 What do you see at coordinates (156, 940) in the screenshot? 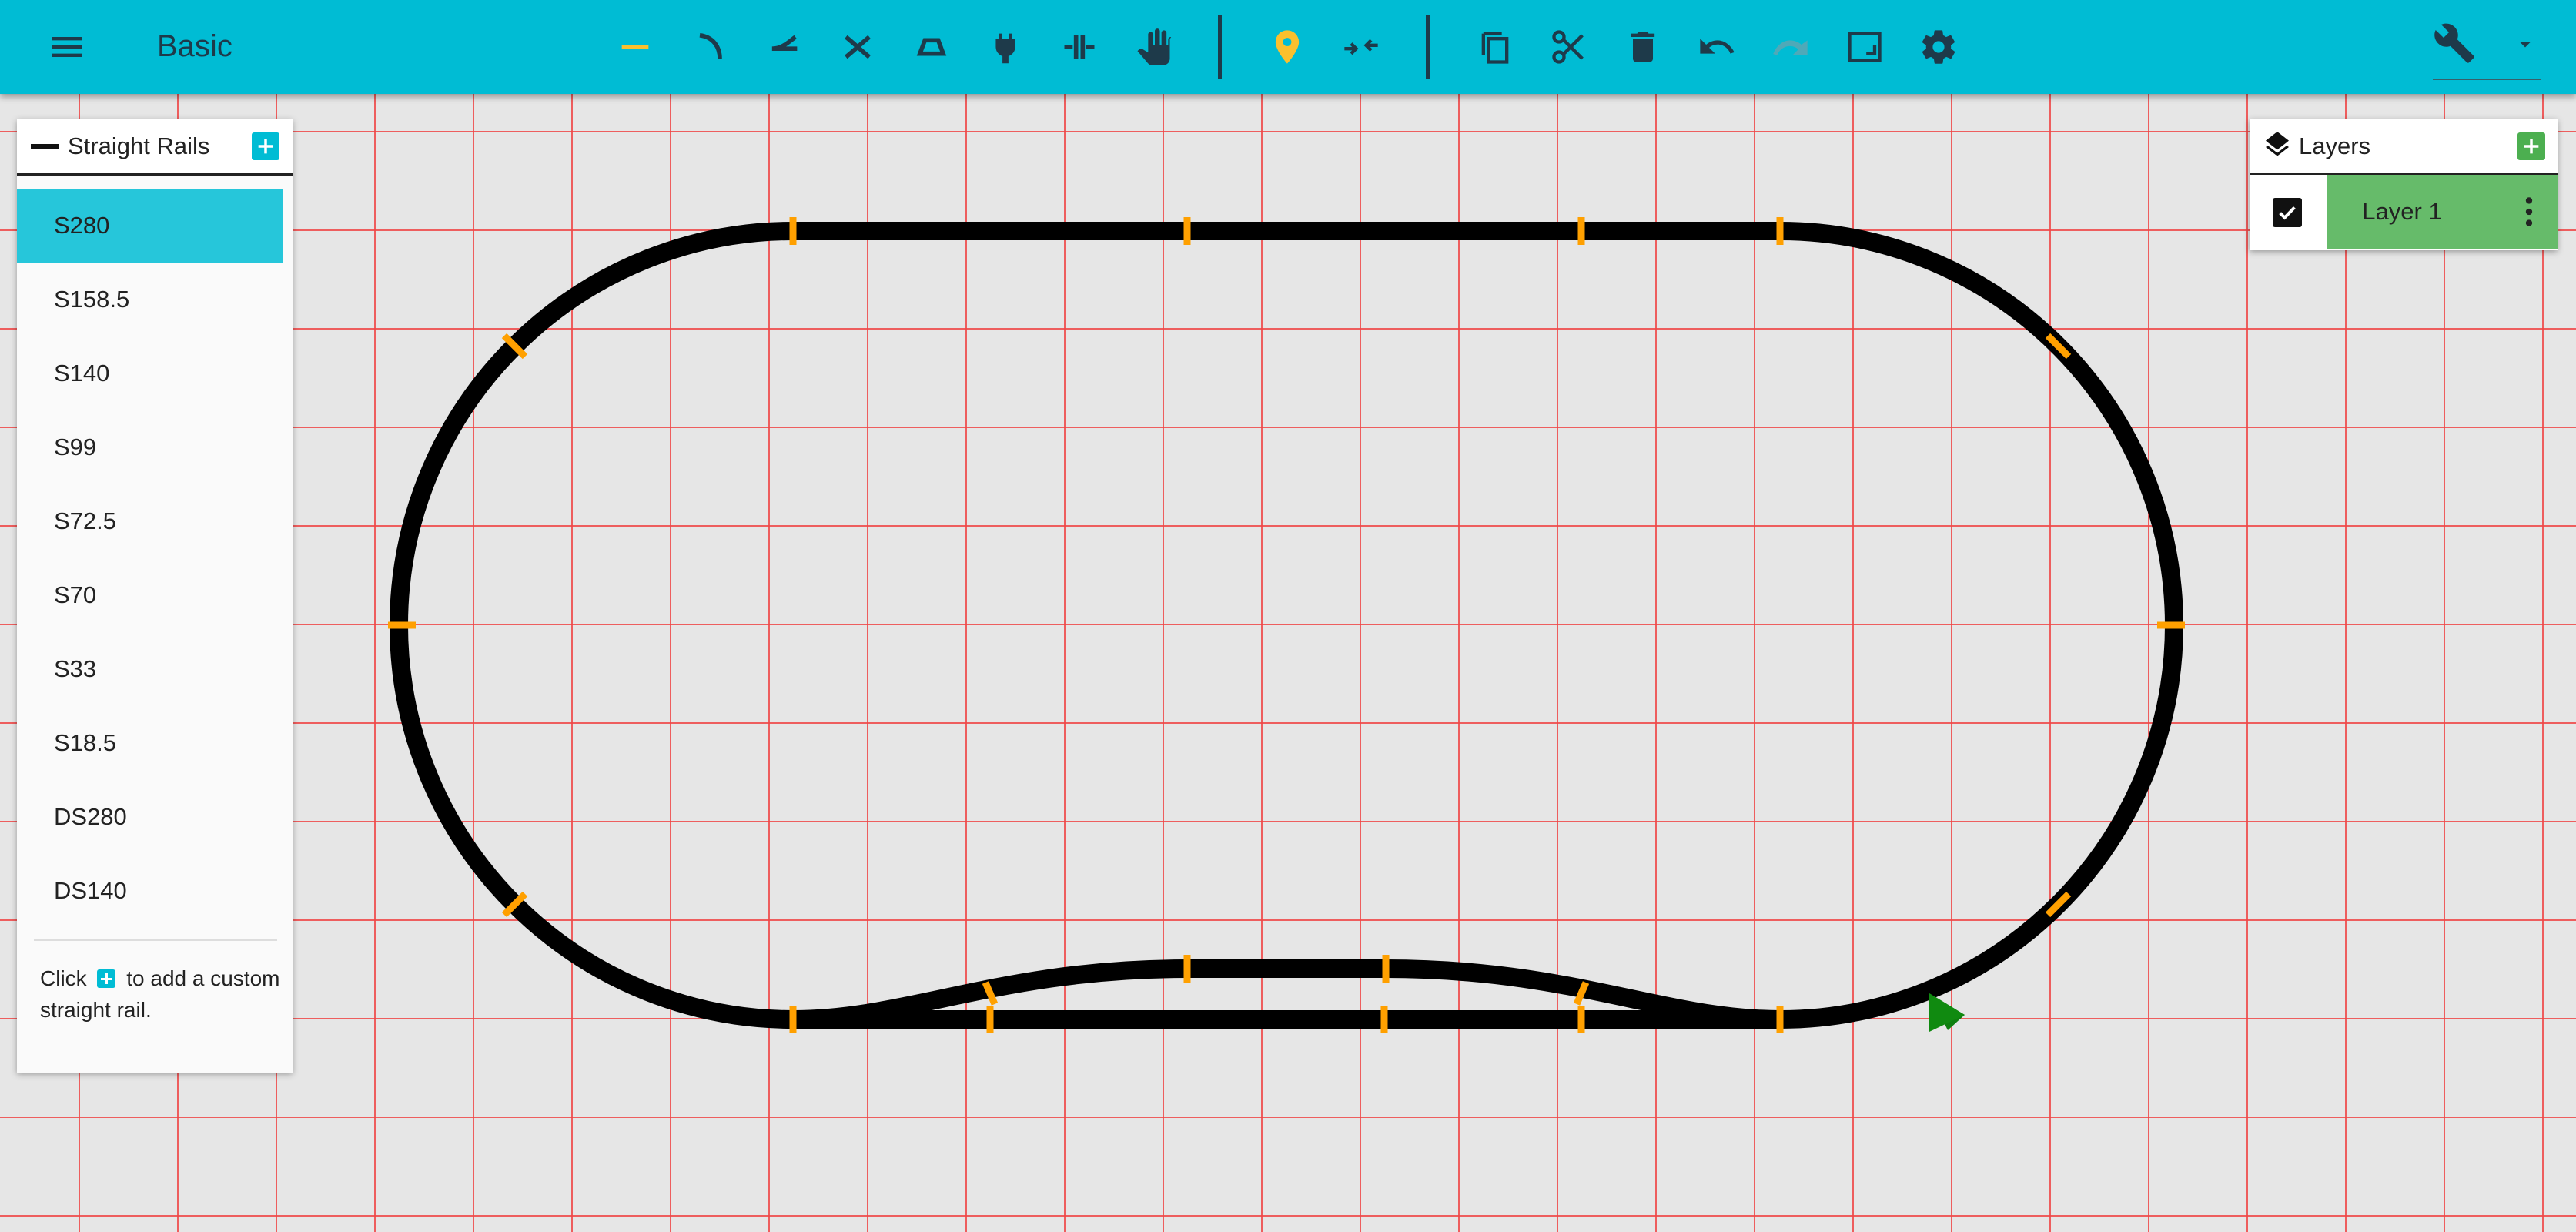
I see `divider` at bounding box center [156, 940].